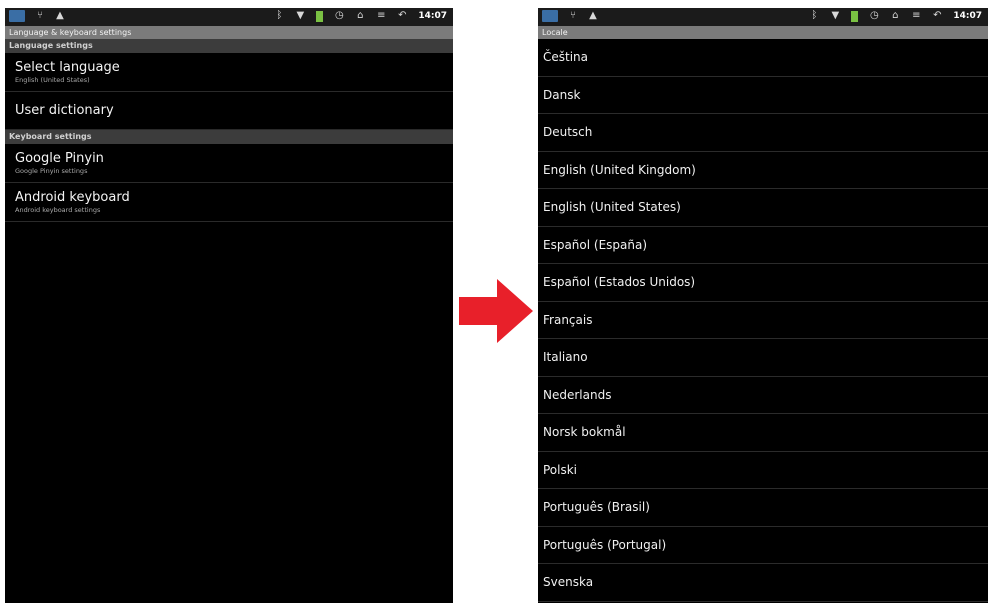 This screenshot has height=607, width=992. What do you see at coordinates (763, 545) in the screenshot?
I see `locale-item: Português (Portugal)` at bounding box center [763, 545].